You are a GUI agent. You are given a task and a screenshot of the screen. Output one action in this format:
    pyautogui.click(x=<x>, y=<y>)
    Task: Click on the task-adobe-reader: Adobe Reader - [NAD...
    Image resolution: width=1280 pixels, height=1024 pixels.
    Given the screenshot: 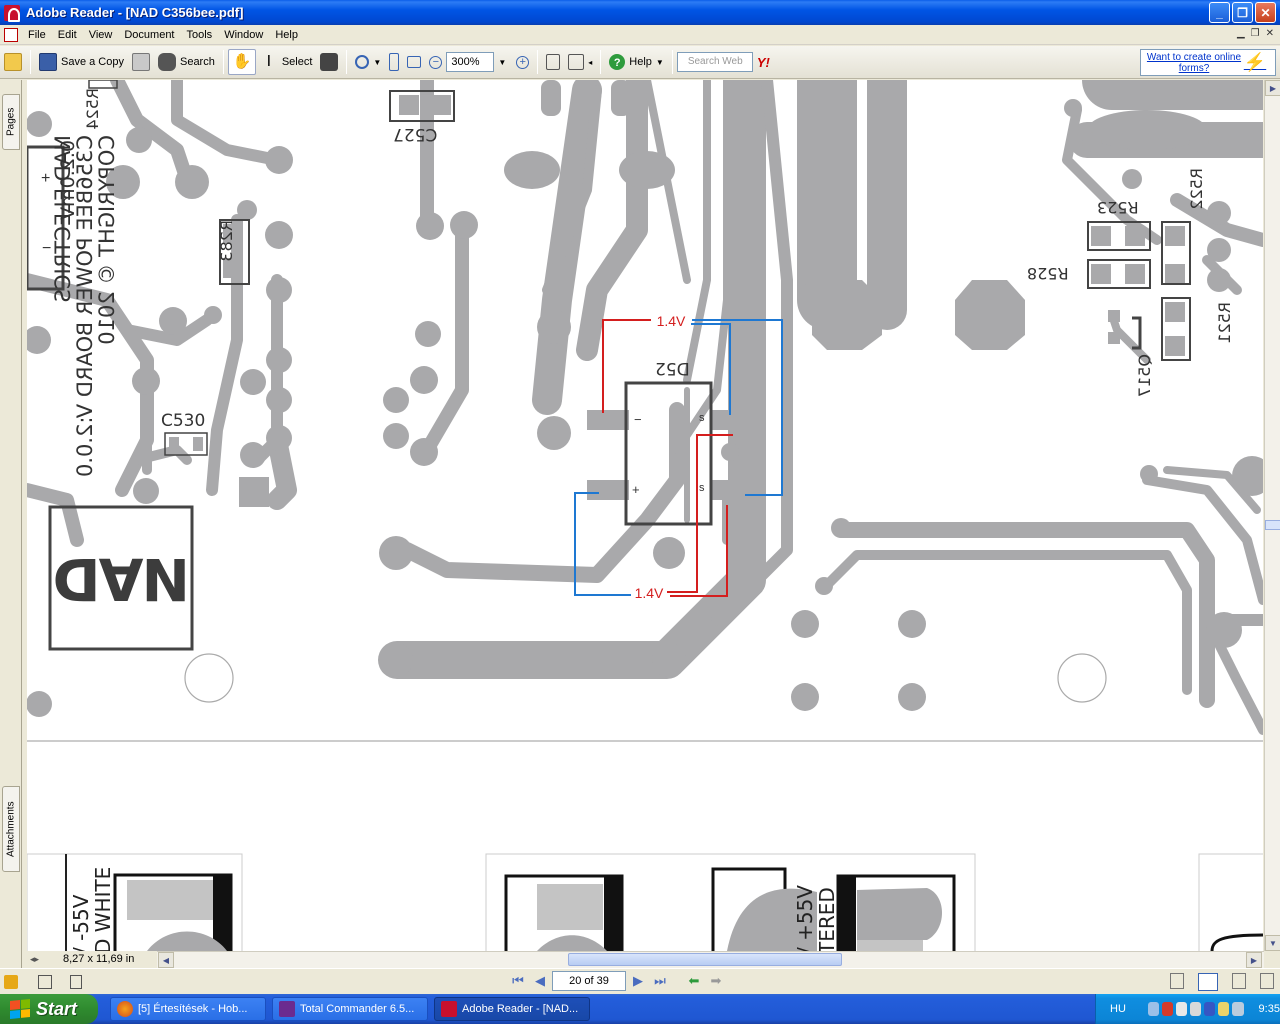 What is the action you would take?
    pyautogui.click(x=512, y=1009)
    